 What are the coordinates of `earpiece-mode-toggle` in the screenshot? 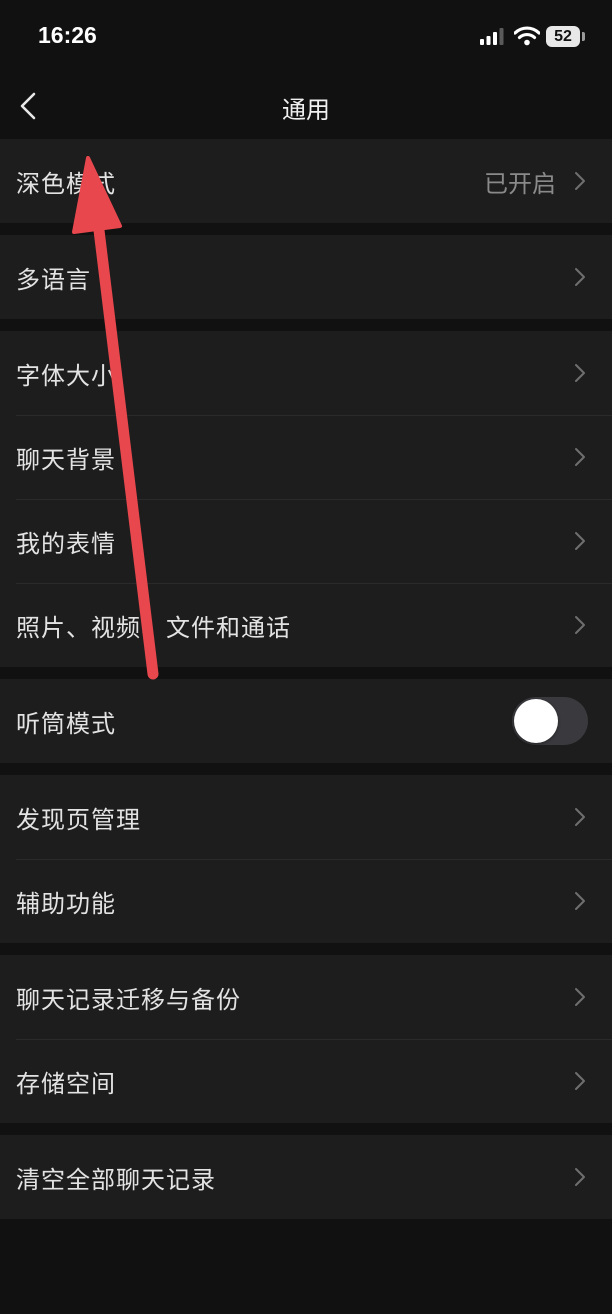 It's located at (550, 721).